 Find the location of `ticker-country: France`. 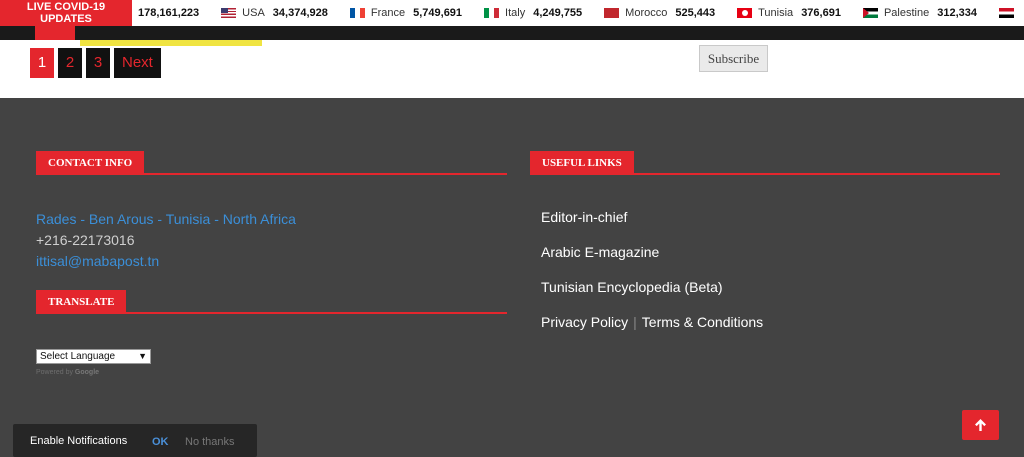

ticker-country: France is located at coordinates (388, 13).